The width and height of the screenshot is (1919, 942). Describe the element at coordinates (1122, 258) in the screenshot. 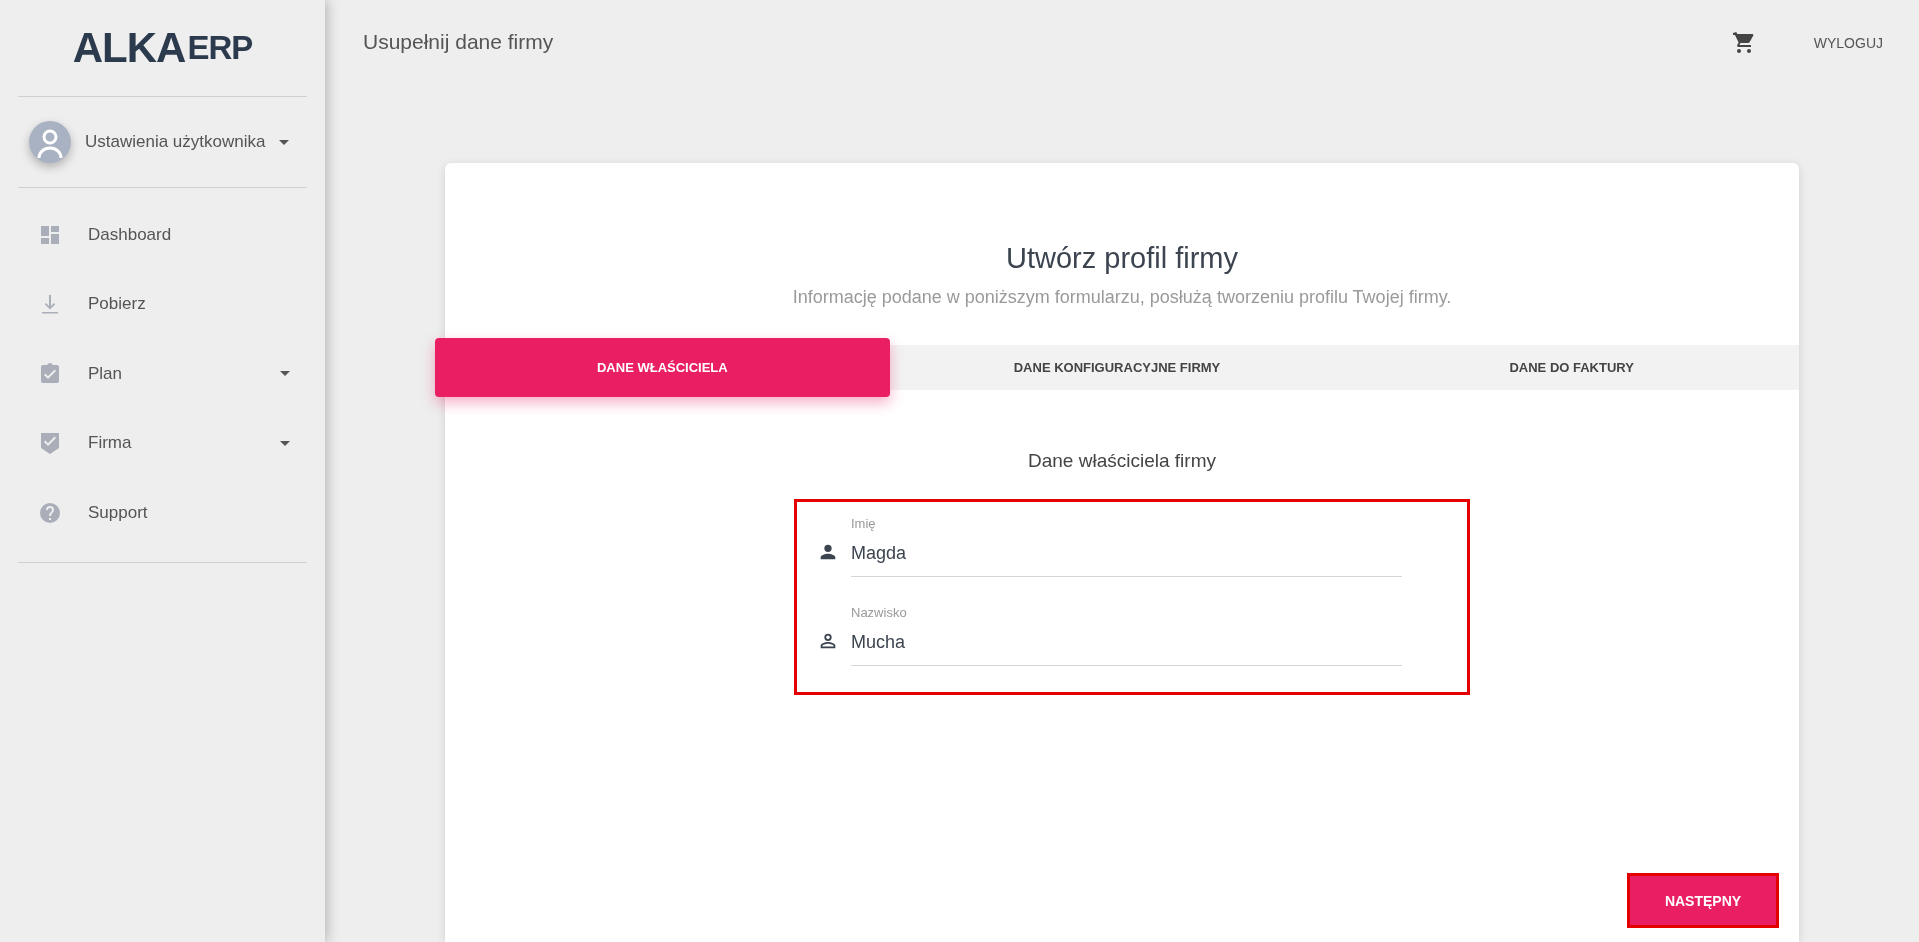

I see `card-title: Utwórz profil firmy` at that location.